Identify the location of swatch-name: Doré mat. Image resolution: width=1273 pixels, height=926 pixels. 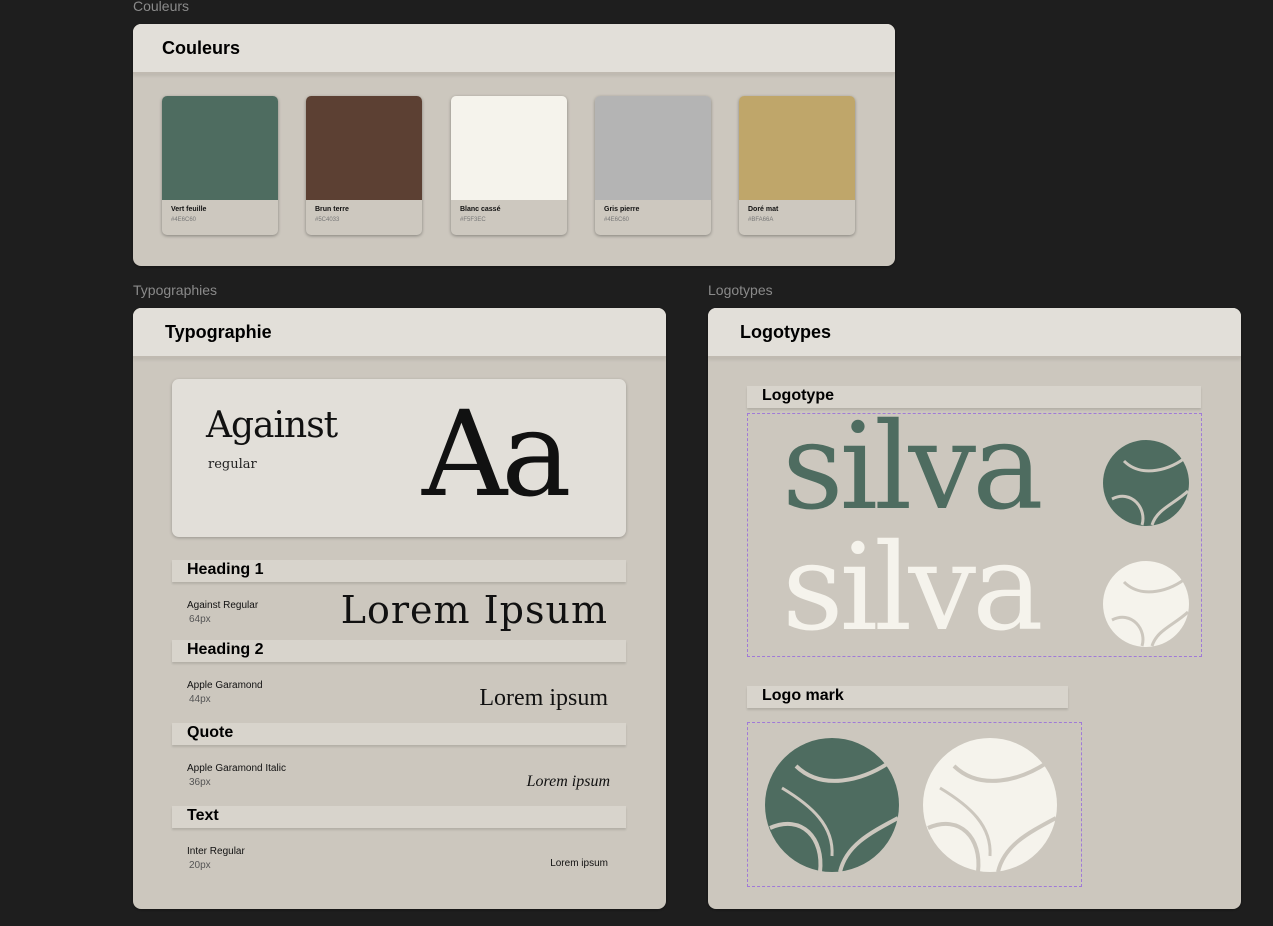
(763, 209).